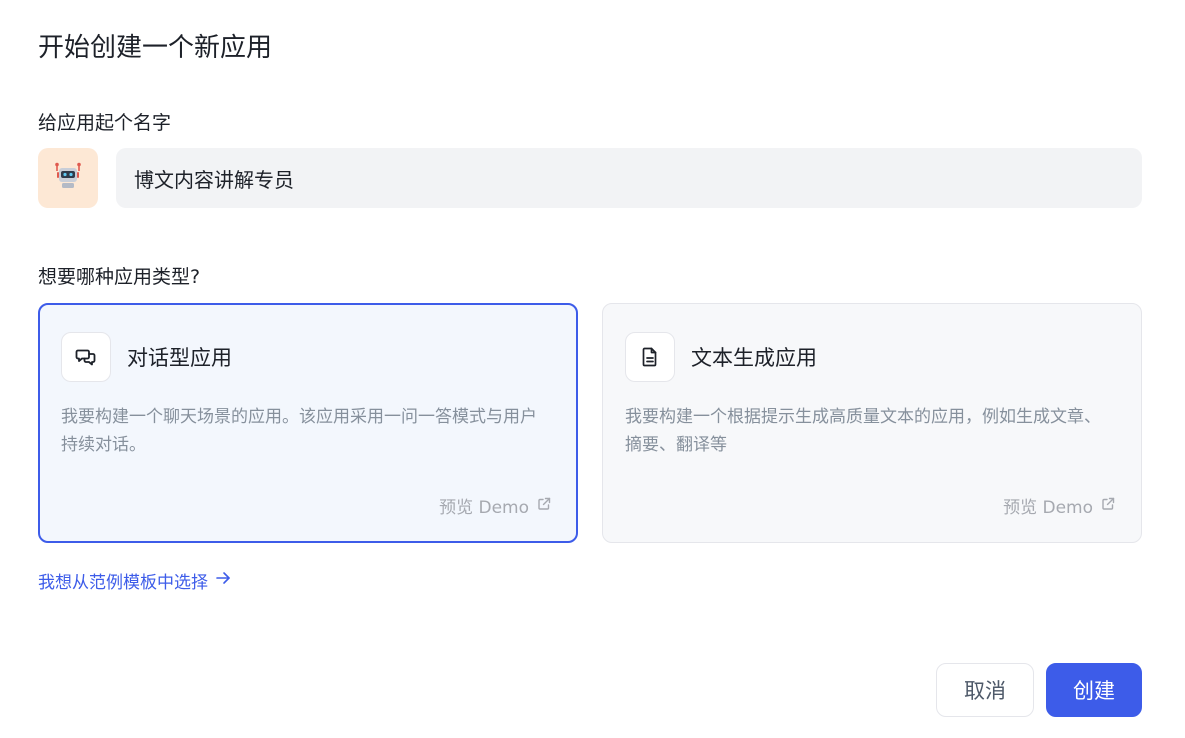 The width and height of the screenshot is (1185, 738). Describe the element at coordinates (105, 123) in the screenshot. I see `app-name-label: 给应用起个名字` at that location.